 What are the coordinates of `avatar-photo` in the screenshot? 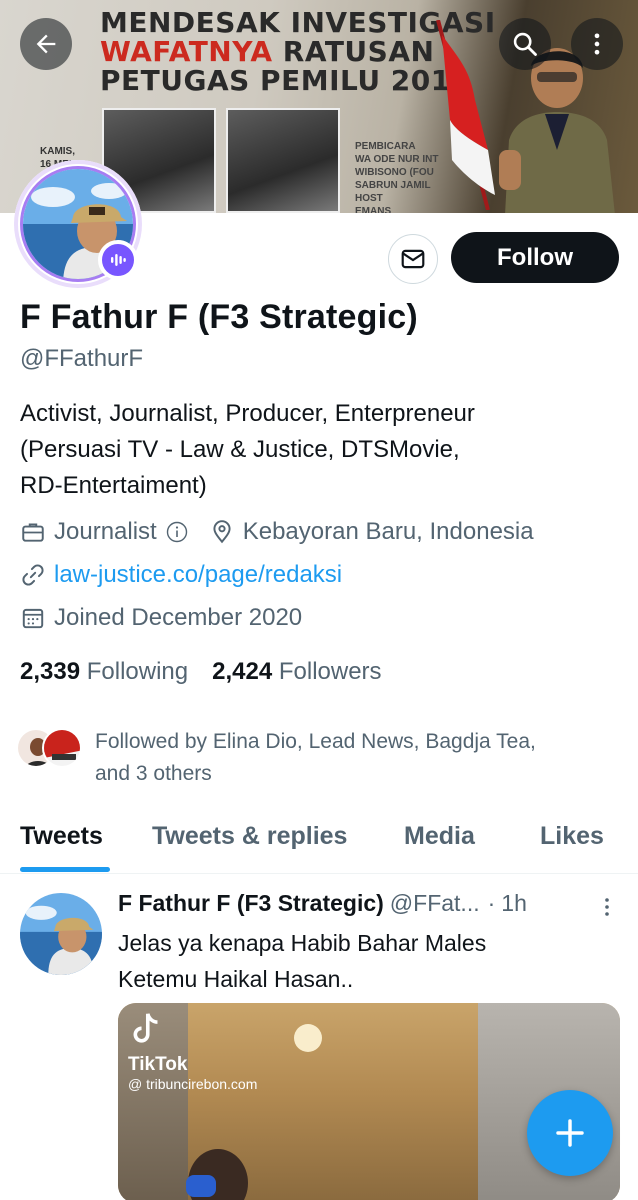 It's located at (61, 934).